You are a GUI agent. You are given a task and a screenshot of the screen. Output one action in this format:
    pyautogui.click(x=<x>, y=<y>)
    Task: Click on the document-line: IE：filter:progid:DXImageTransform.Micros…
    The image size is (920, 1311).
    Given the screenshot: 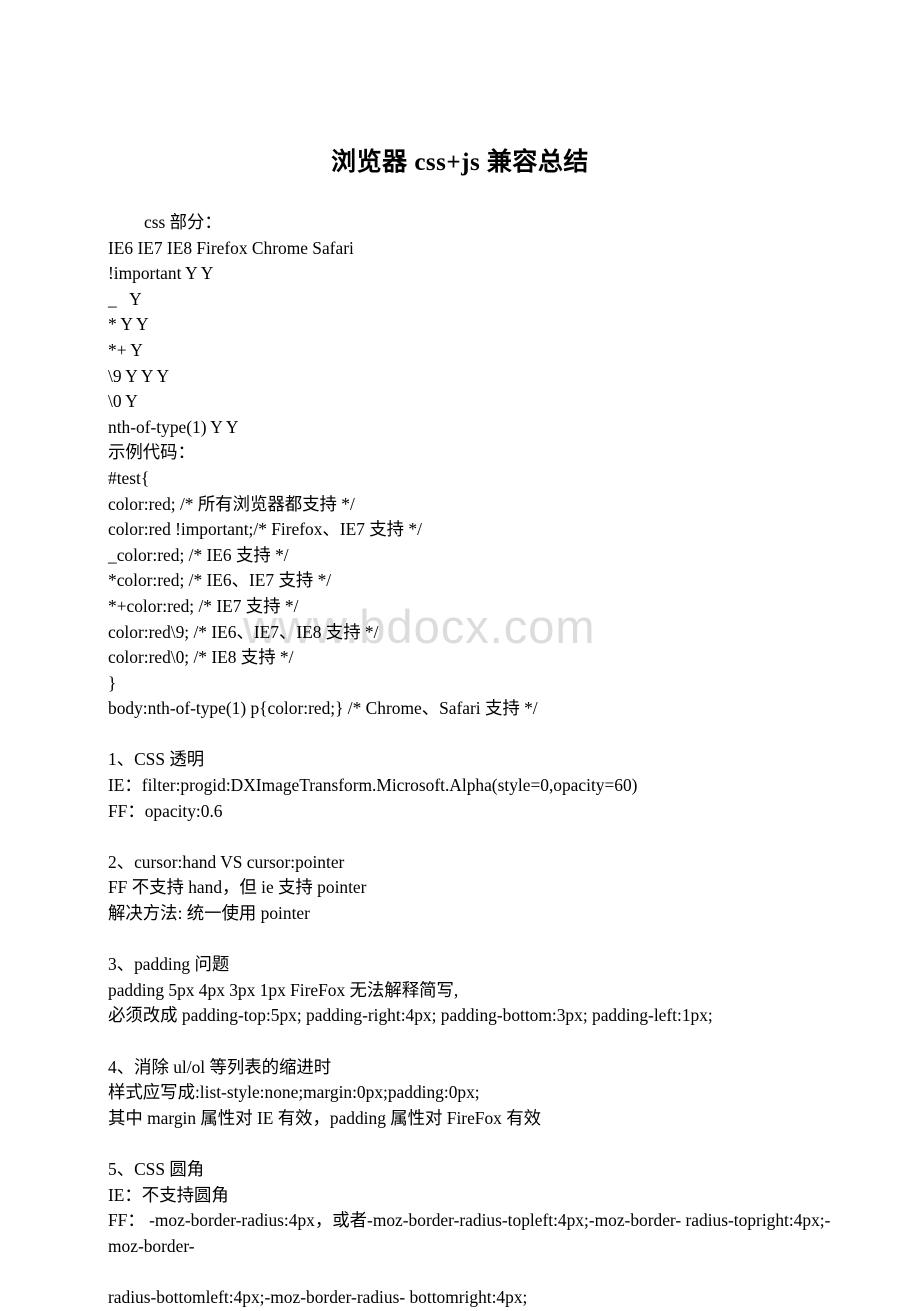 What is the action you would take?
    pyautogui.click(x=373, y=785)
    